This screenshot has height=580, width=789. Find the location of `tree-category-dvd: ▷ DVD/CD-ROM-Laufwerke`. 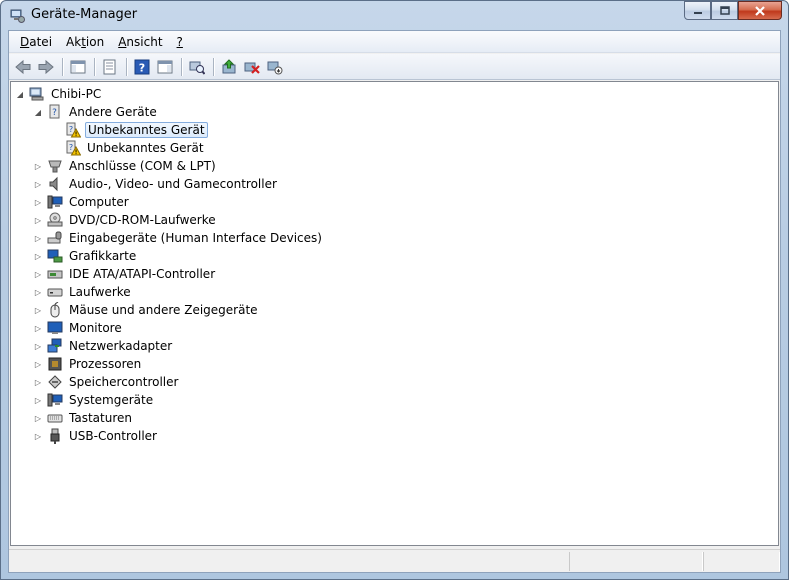

tree-category-dvd: ▷ DVD/CD-ROM-Laufwerke is located at coordinates (125, 220).